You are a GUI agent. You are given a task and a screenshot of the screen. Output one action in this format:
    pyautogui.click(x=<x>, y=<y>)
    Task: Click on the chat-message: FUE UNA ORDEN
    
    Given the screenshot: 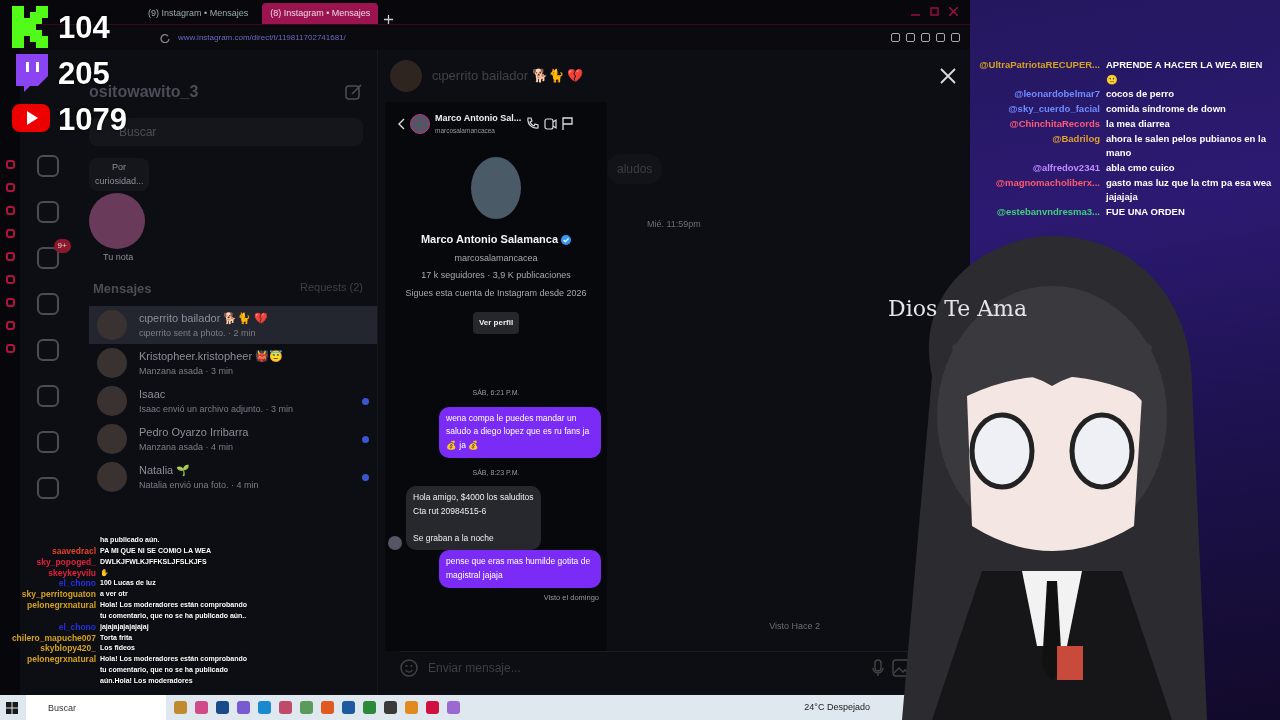 What is the action you would take?
    pyautogui.click(x=1146, y=212)
    